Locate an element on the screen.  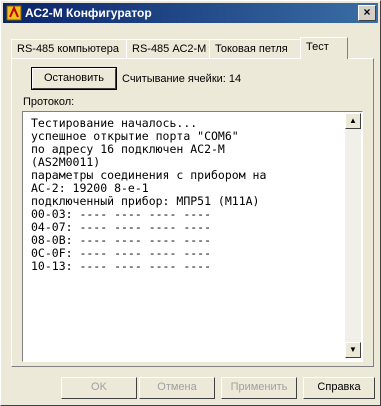
cell-read-status: Считывание ячейки: 14 is located at coordinates (182, 79).